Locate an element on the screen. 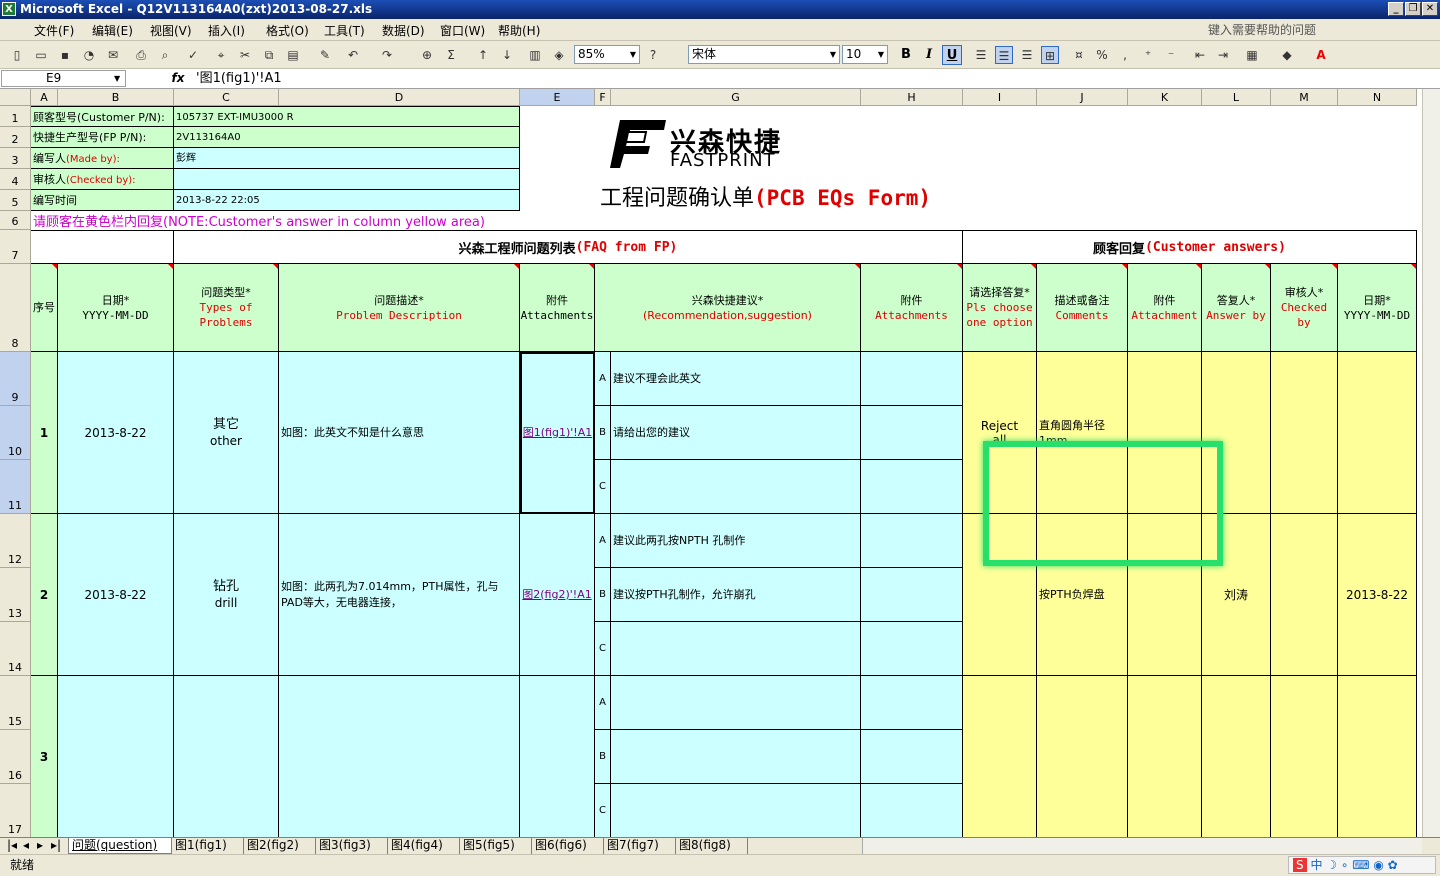 The height and width of the screenshot is (876, 1440). row-header-17: 17 is located at coordinates (15, 810).